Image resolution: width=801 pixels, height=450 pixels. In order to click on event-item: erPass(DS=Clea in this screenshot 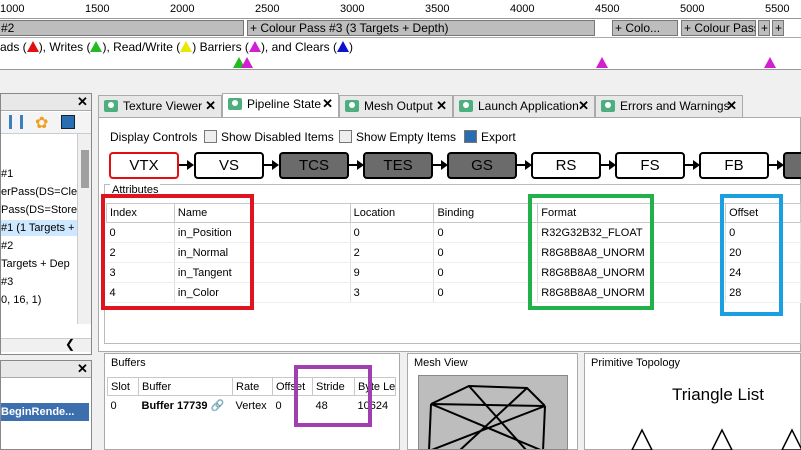, I will do `click(39, 192)`.